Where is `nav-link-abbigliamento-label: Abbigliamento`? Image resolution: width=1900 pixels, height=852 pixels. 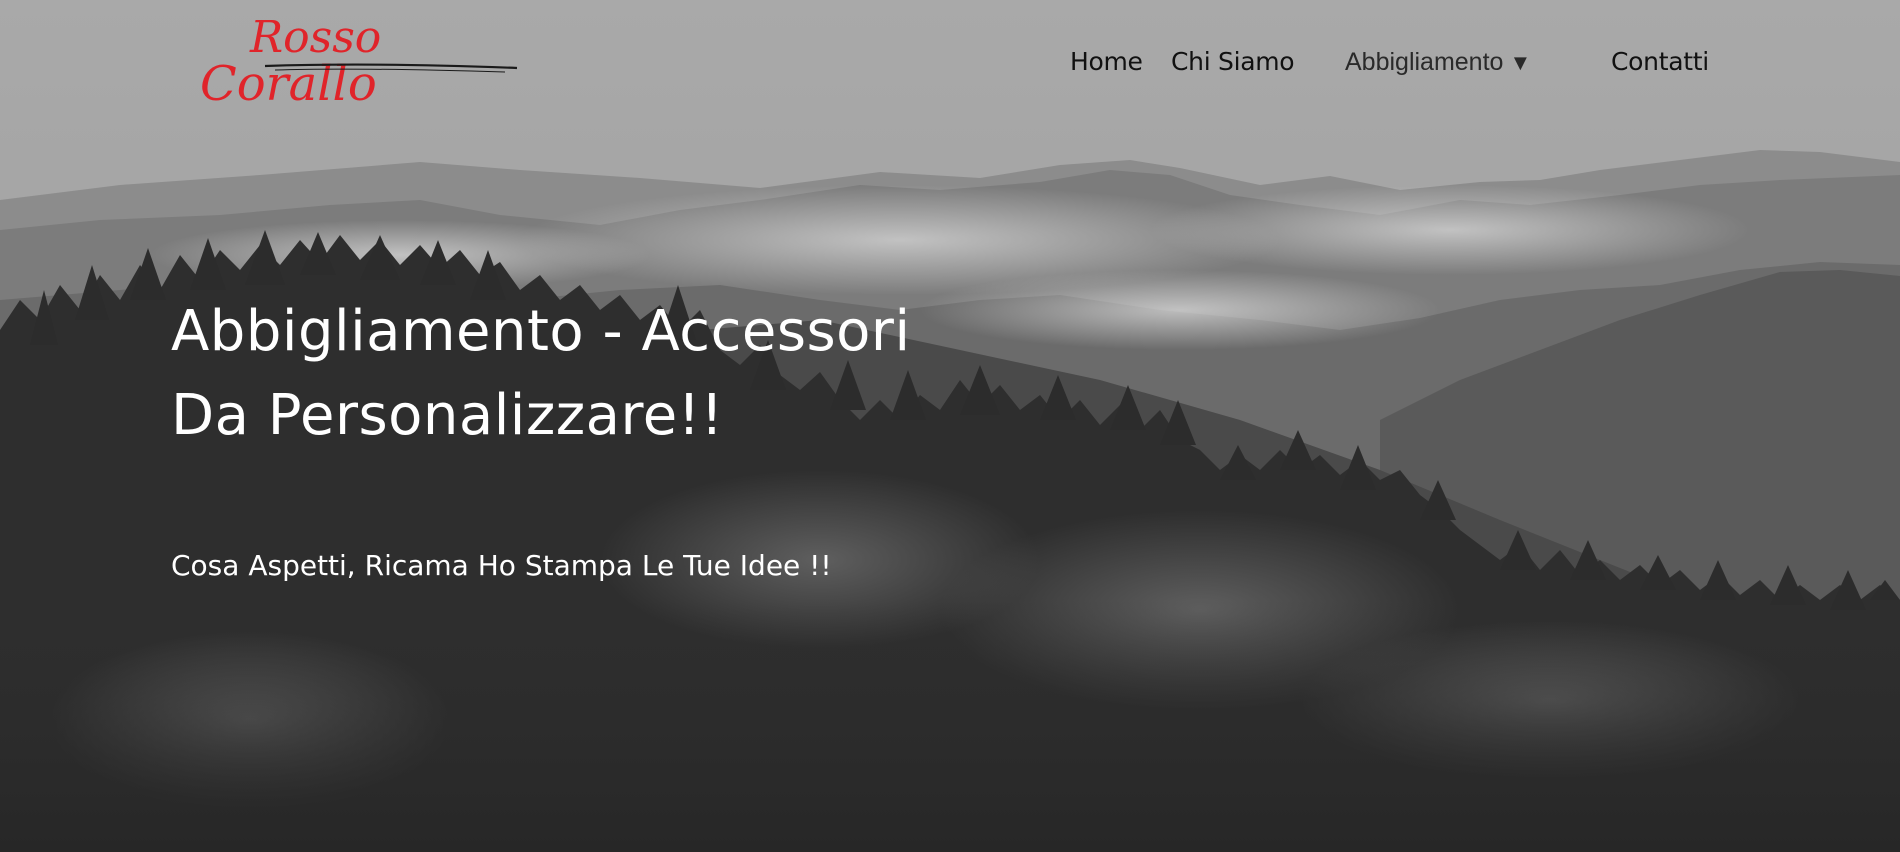
nav-link-abbigliamento-label: Abbigliamento is located at coordinates (1424, 62).